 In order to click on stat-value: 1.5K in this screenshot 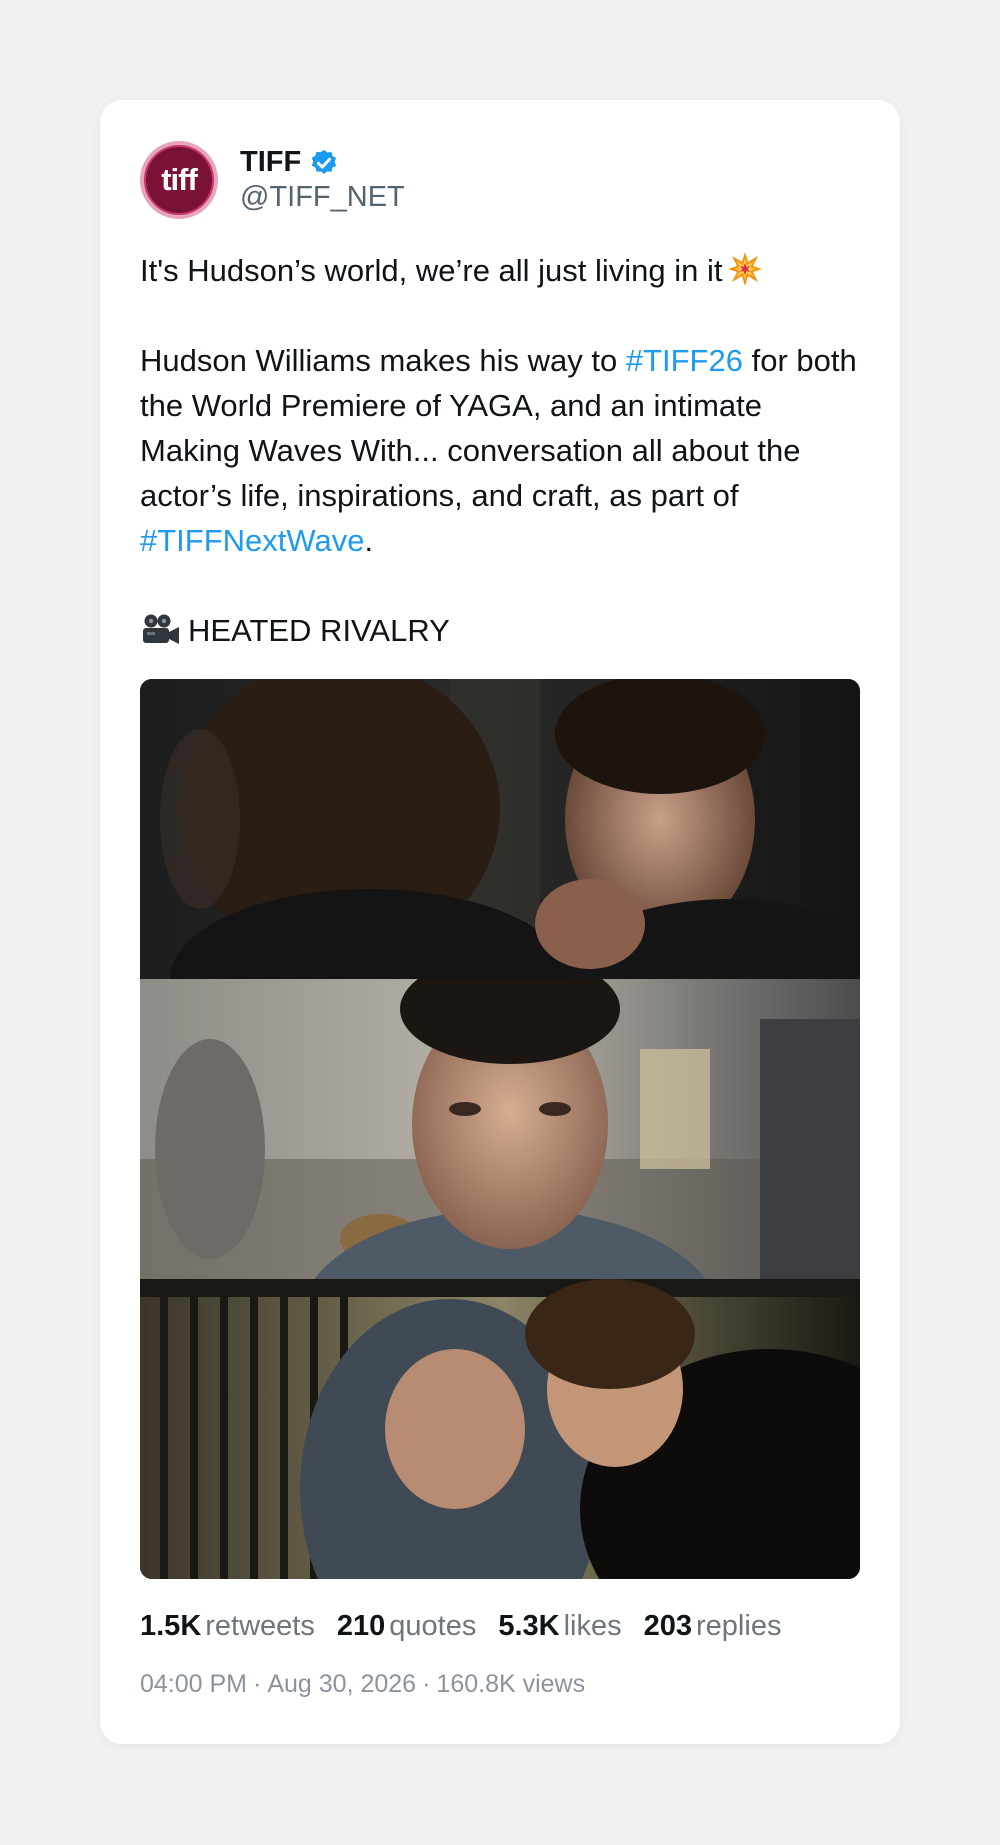, I will do `click(171, 1626)`.